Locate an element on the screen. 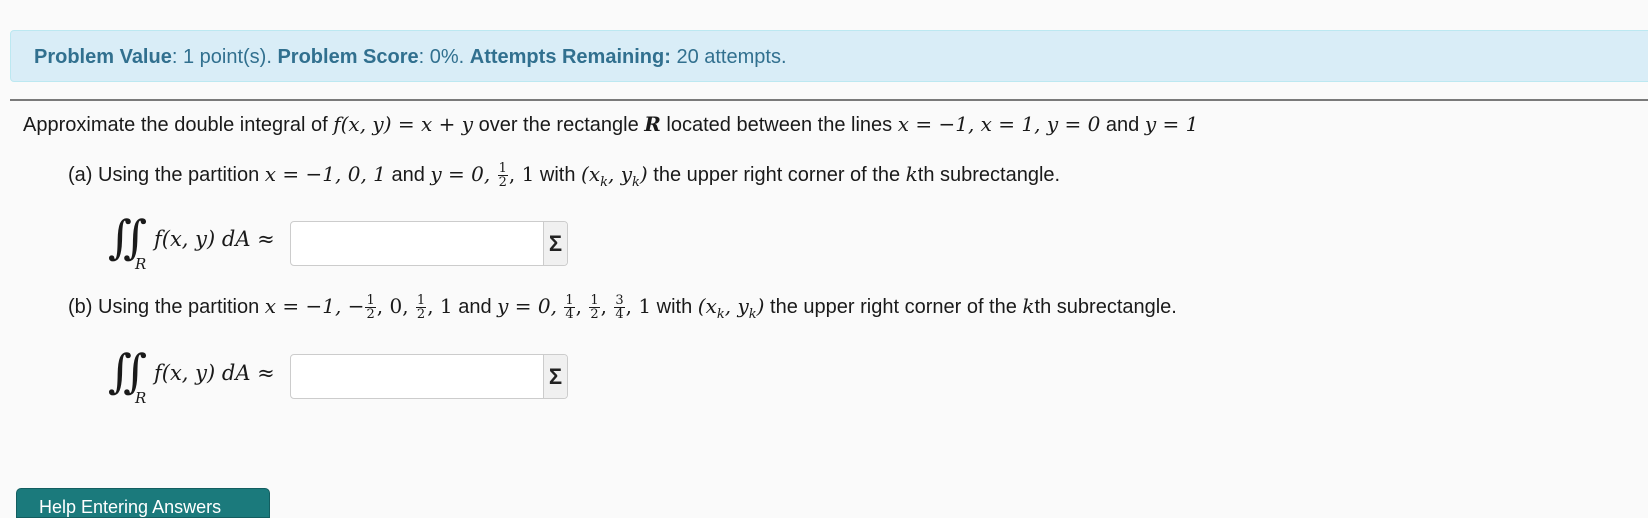 Image resolution: width=1648 pixels, height=518 pixels. part-a-lead: (a) Using the partition is located at coordinates (166, 175).